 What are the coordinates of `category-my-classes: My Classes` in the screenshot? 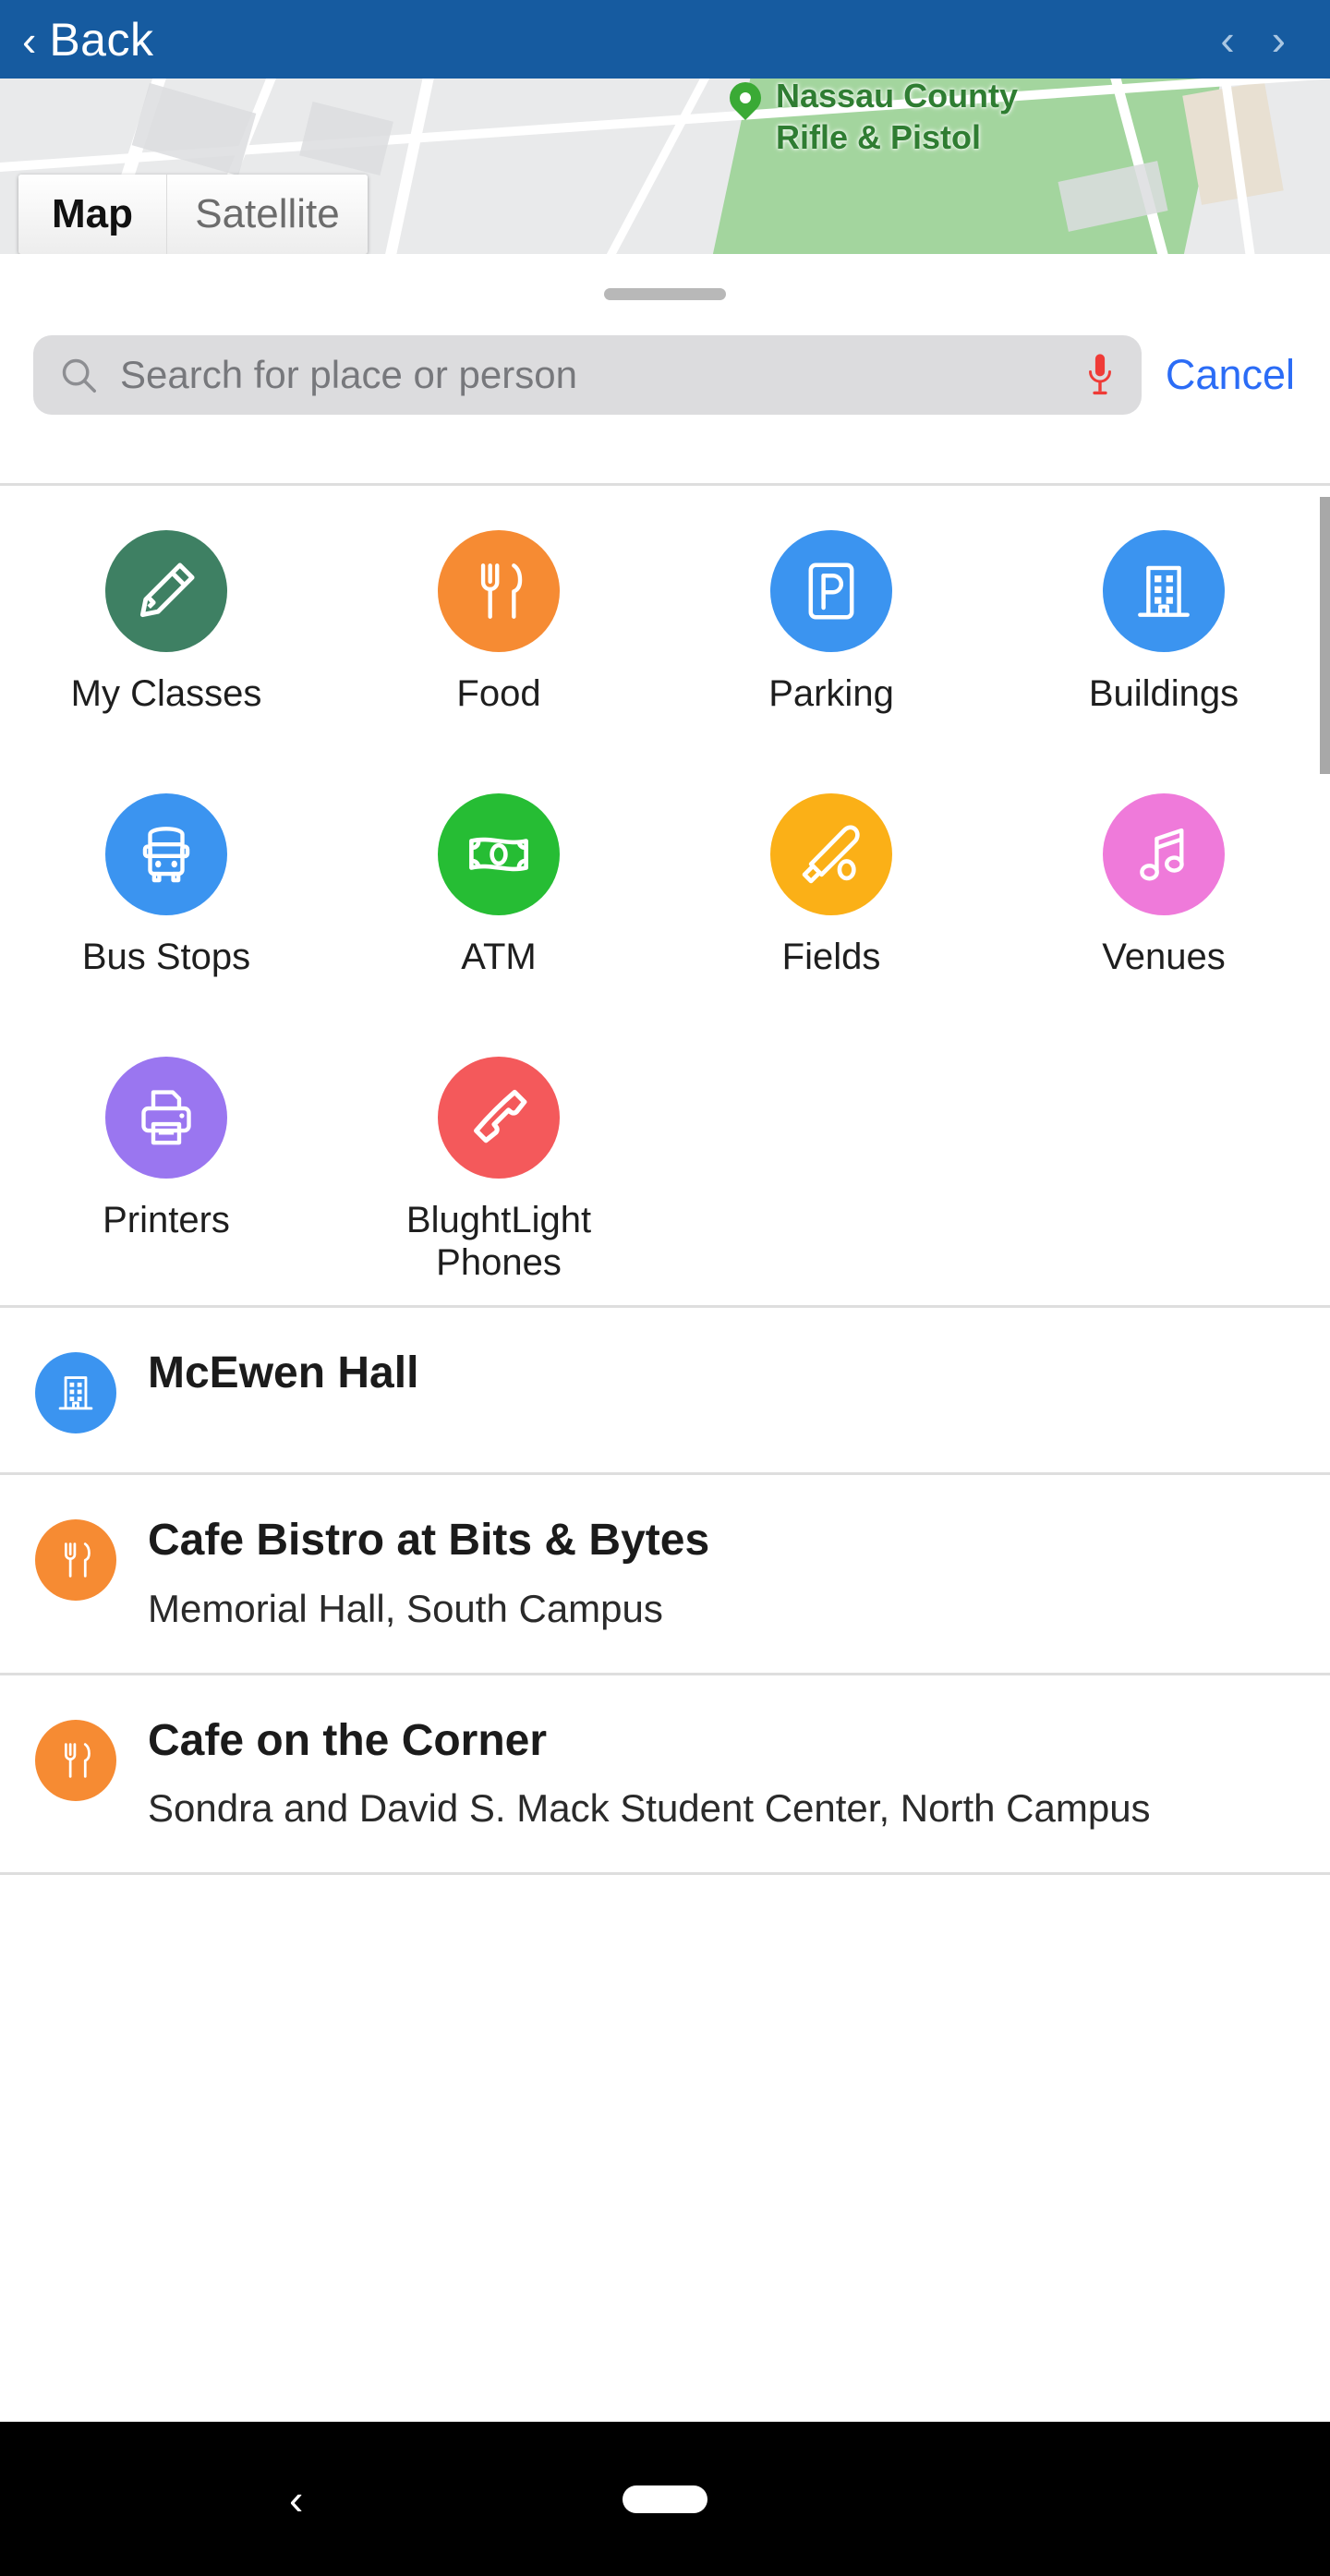 It's located at (166, 623).